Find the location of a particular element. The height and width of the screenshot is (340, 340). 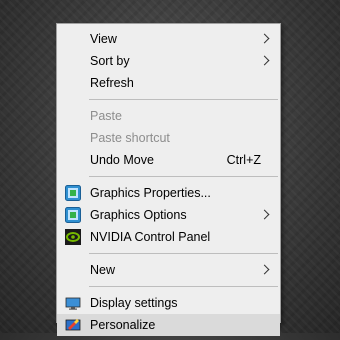

nvidia-icon is located at coordinates (73, 237).